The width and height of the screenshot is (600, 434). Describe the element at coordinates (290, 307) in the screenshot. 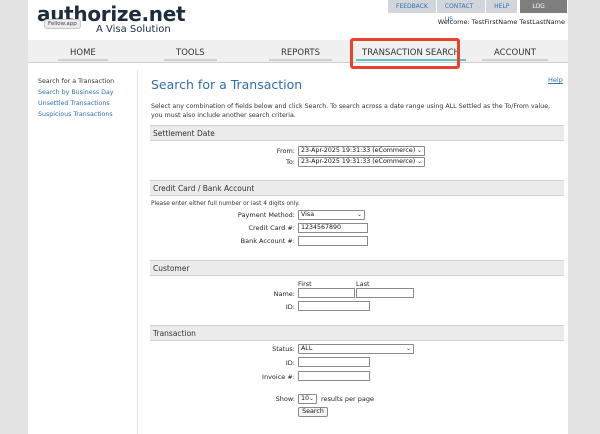

I see `customer-id-label: ID:` at that location.